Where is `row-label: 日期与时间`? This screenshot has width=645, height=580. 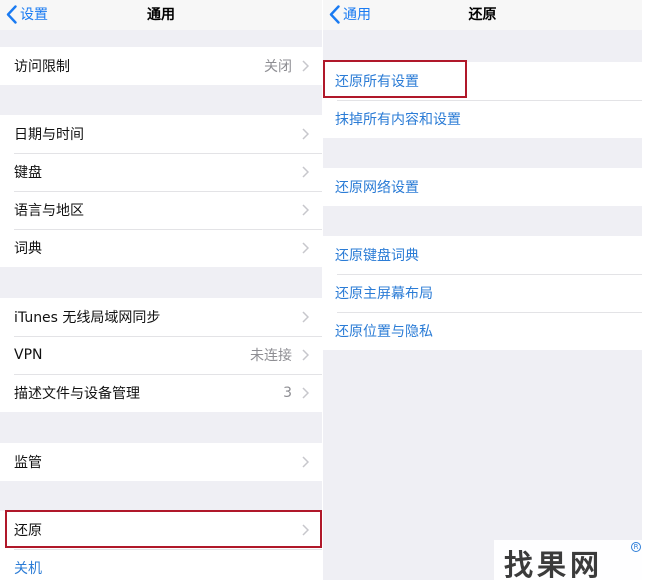
row-label: 日期与时间 is located at coordinates (49, 135).